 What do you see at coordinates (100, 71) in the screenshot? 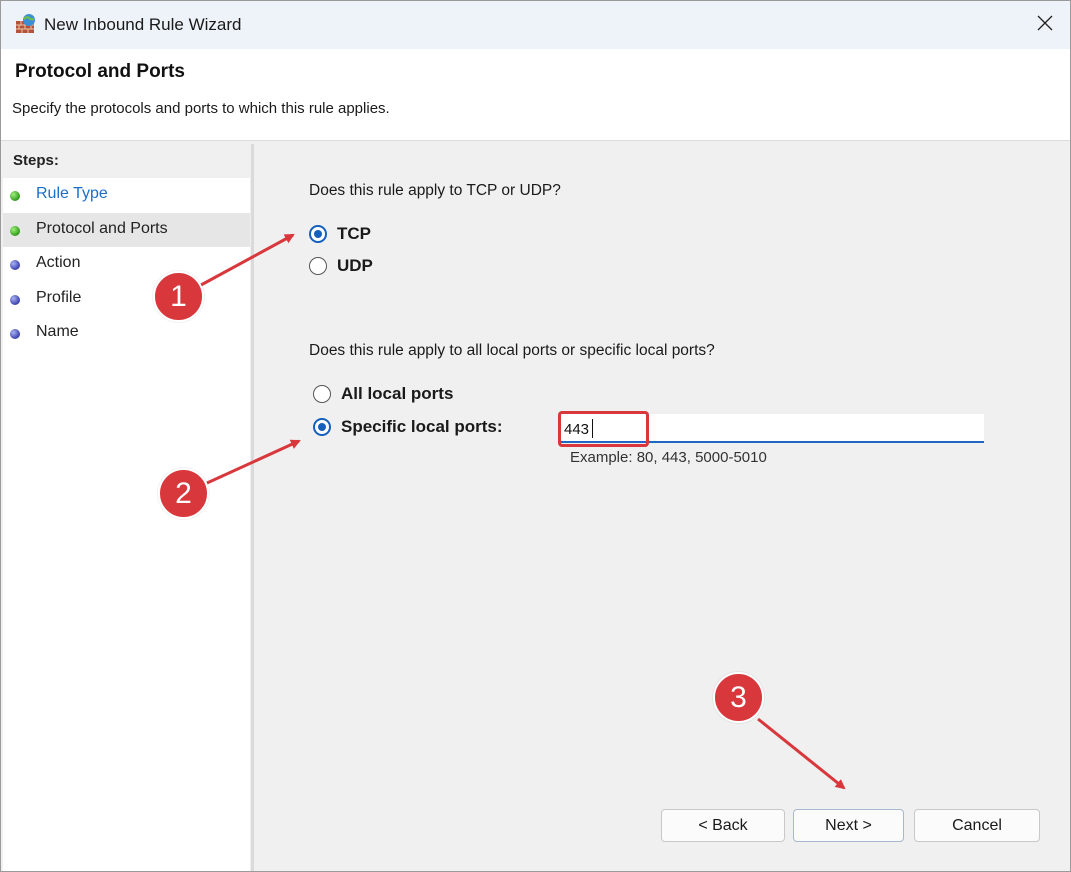
I see `page-title: Protocol and Ports` at bounding box center [100, 71].